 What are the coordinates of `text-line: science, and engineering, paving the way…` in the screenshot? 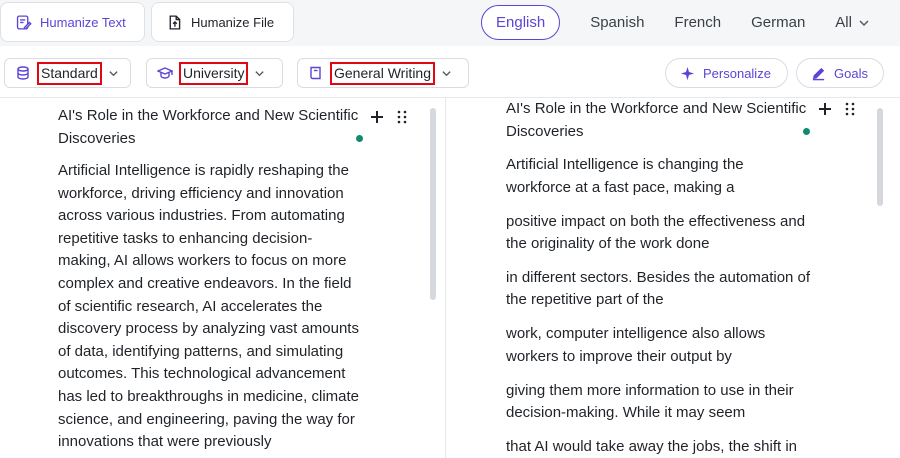 It's located at (206, 419).